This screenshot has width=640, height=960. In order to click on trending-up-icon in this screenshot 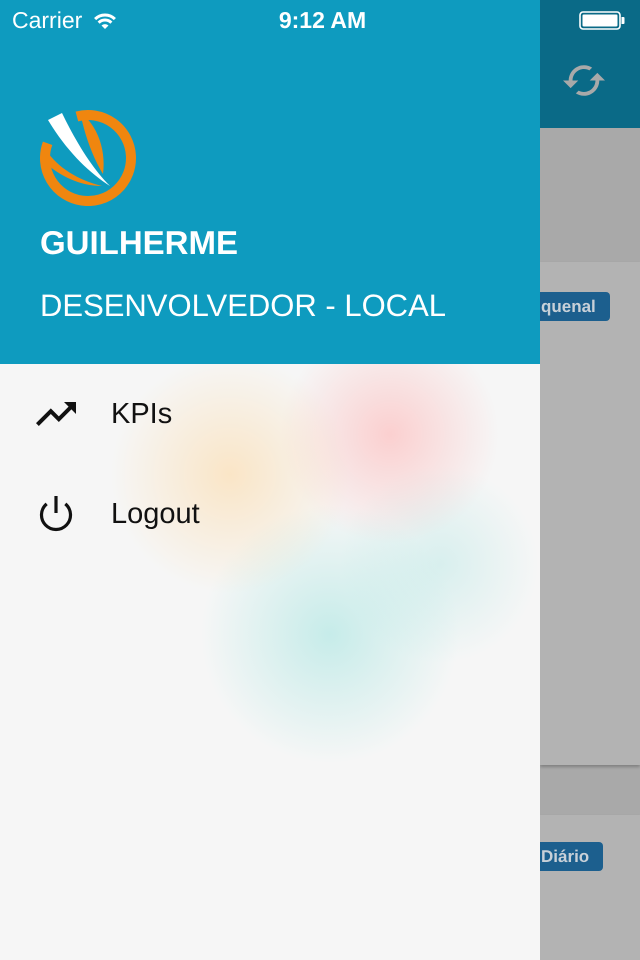, I will do `click(56, 414)`.